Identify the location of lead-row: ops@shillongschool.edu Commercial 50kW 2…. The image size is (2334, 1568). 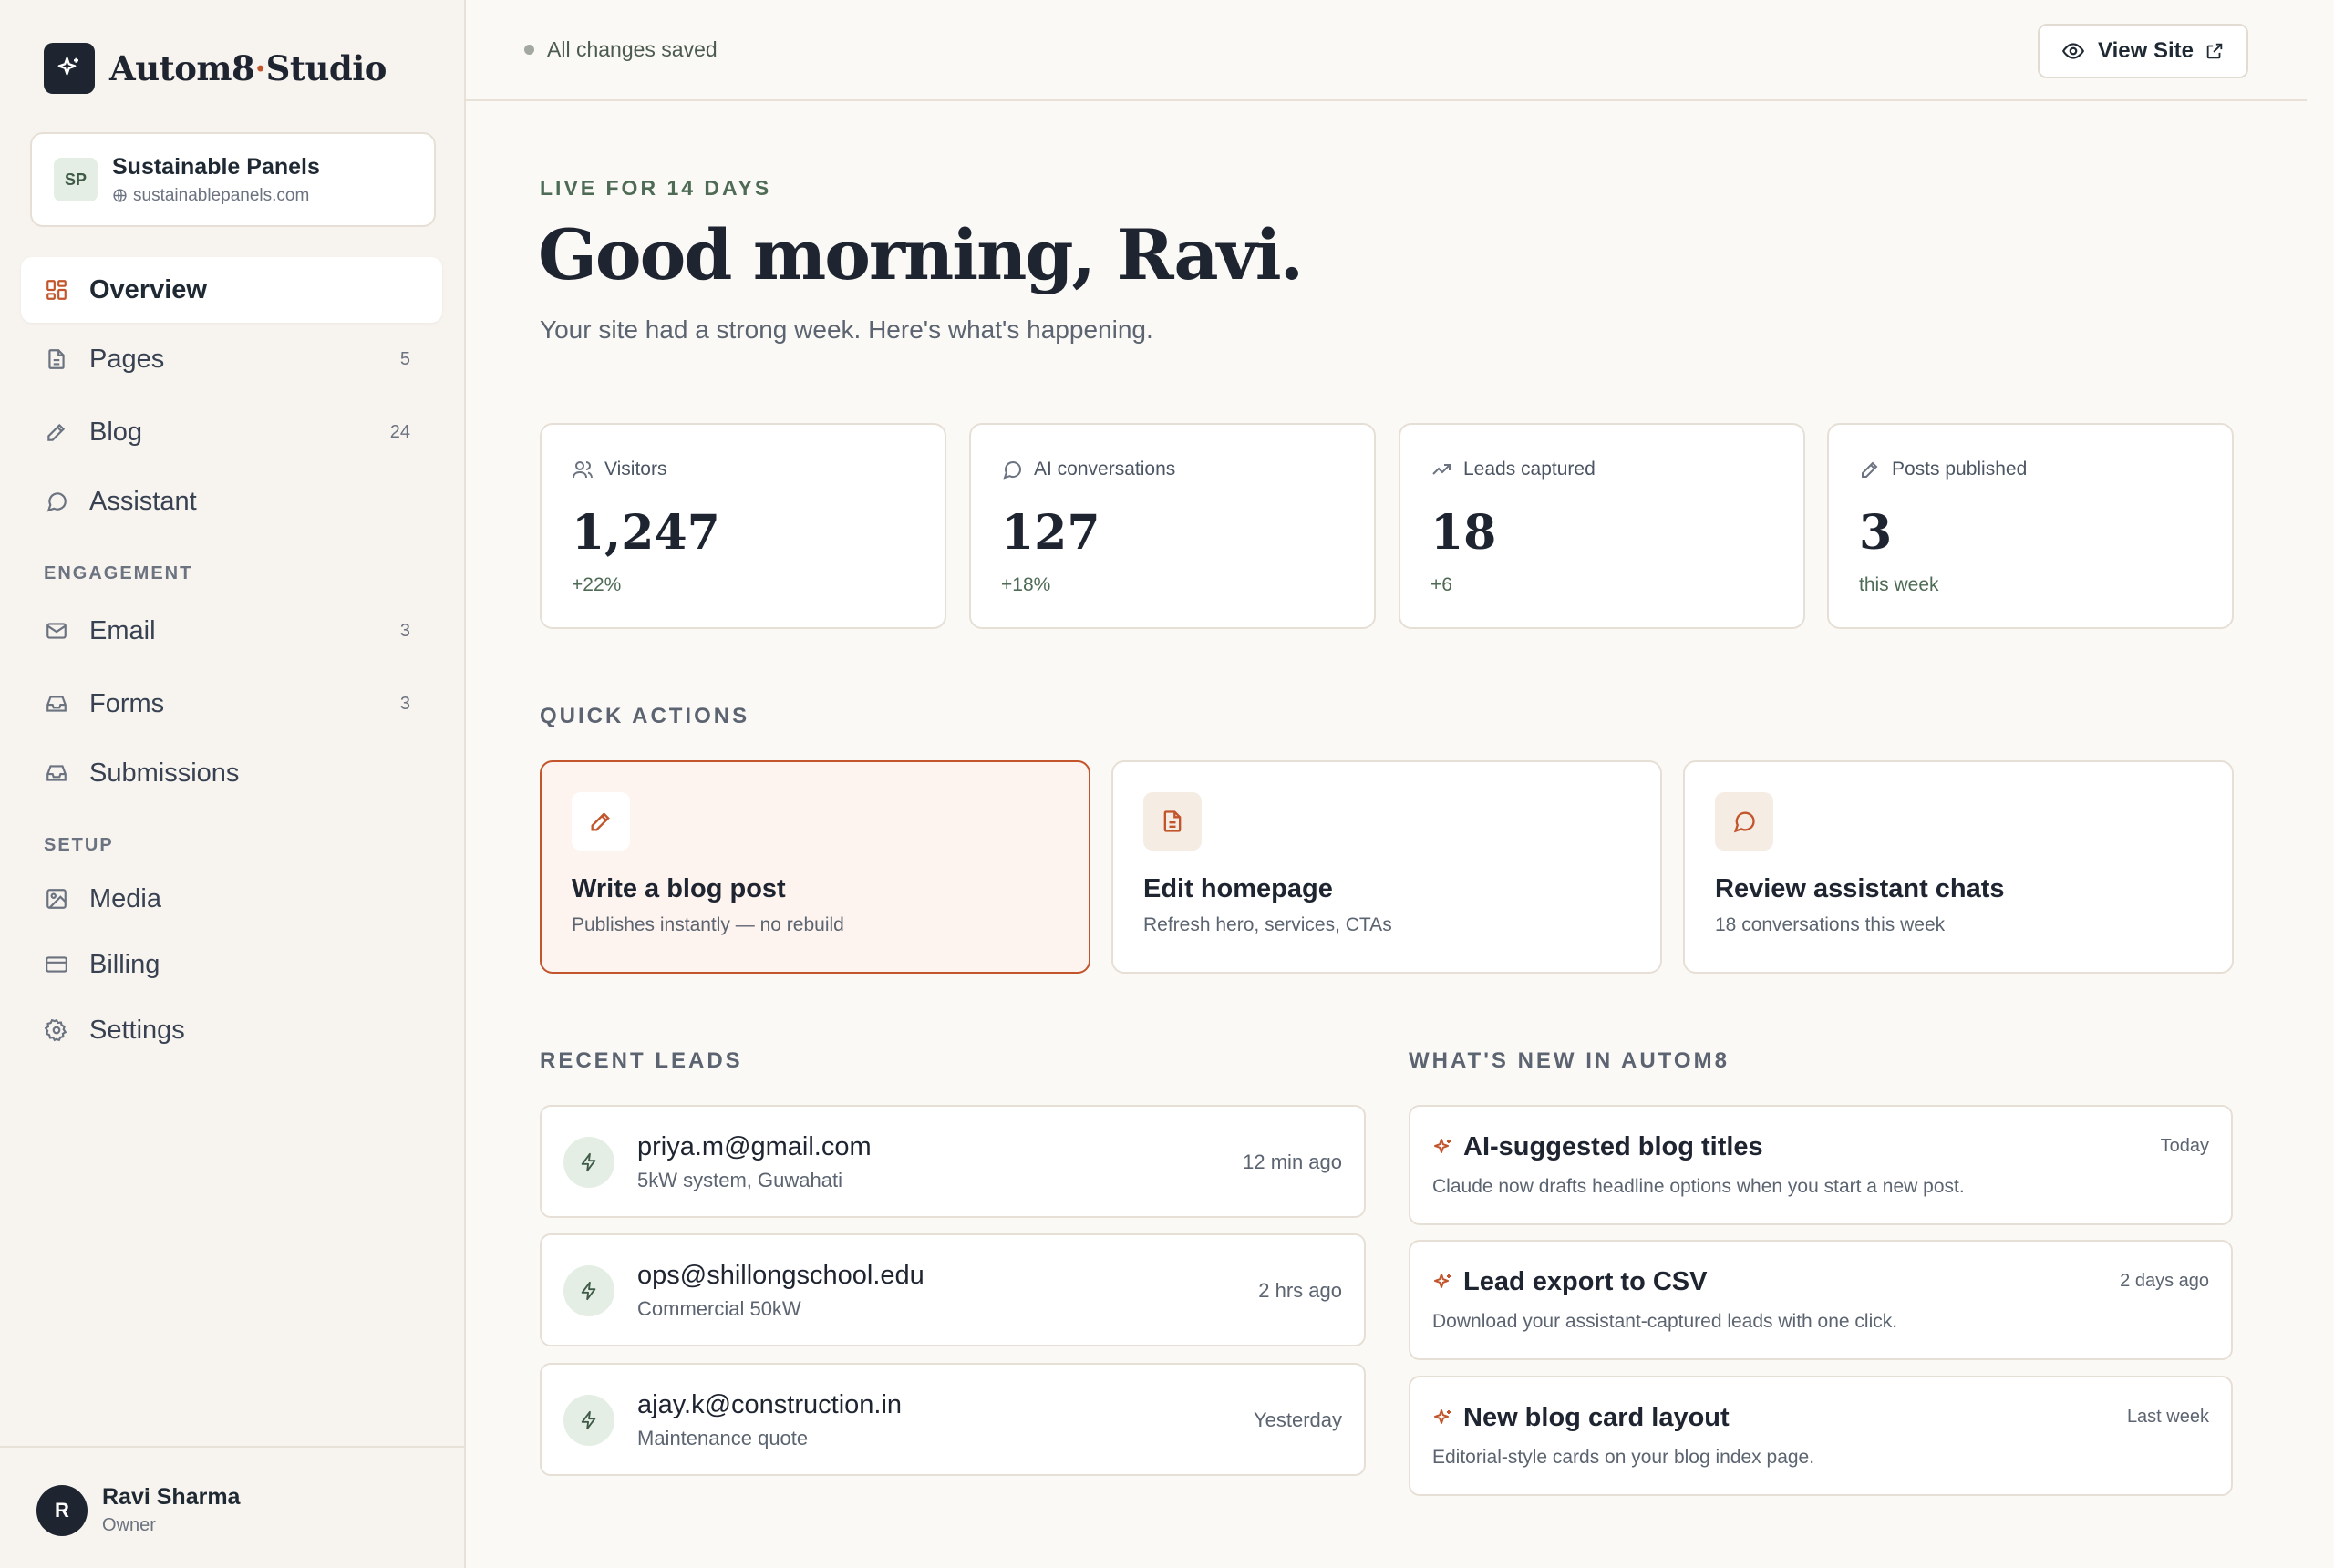
(953, 1289).